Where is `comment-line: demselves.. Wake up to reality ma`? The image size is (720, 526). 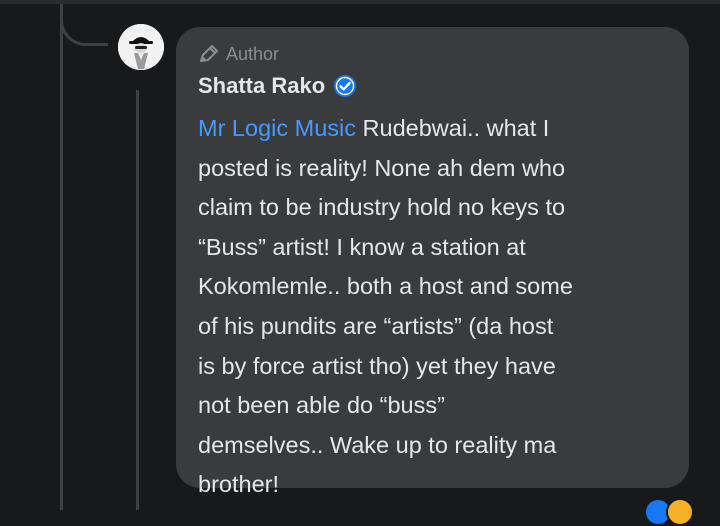 comment-line: demselves.. Wake up to reality ma is located at coordinates (377, 444).